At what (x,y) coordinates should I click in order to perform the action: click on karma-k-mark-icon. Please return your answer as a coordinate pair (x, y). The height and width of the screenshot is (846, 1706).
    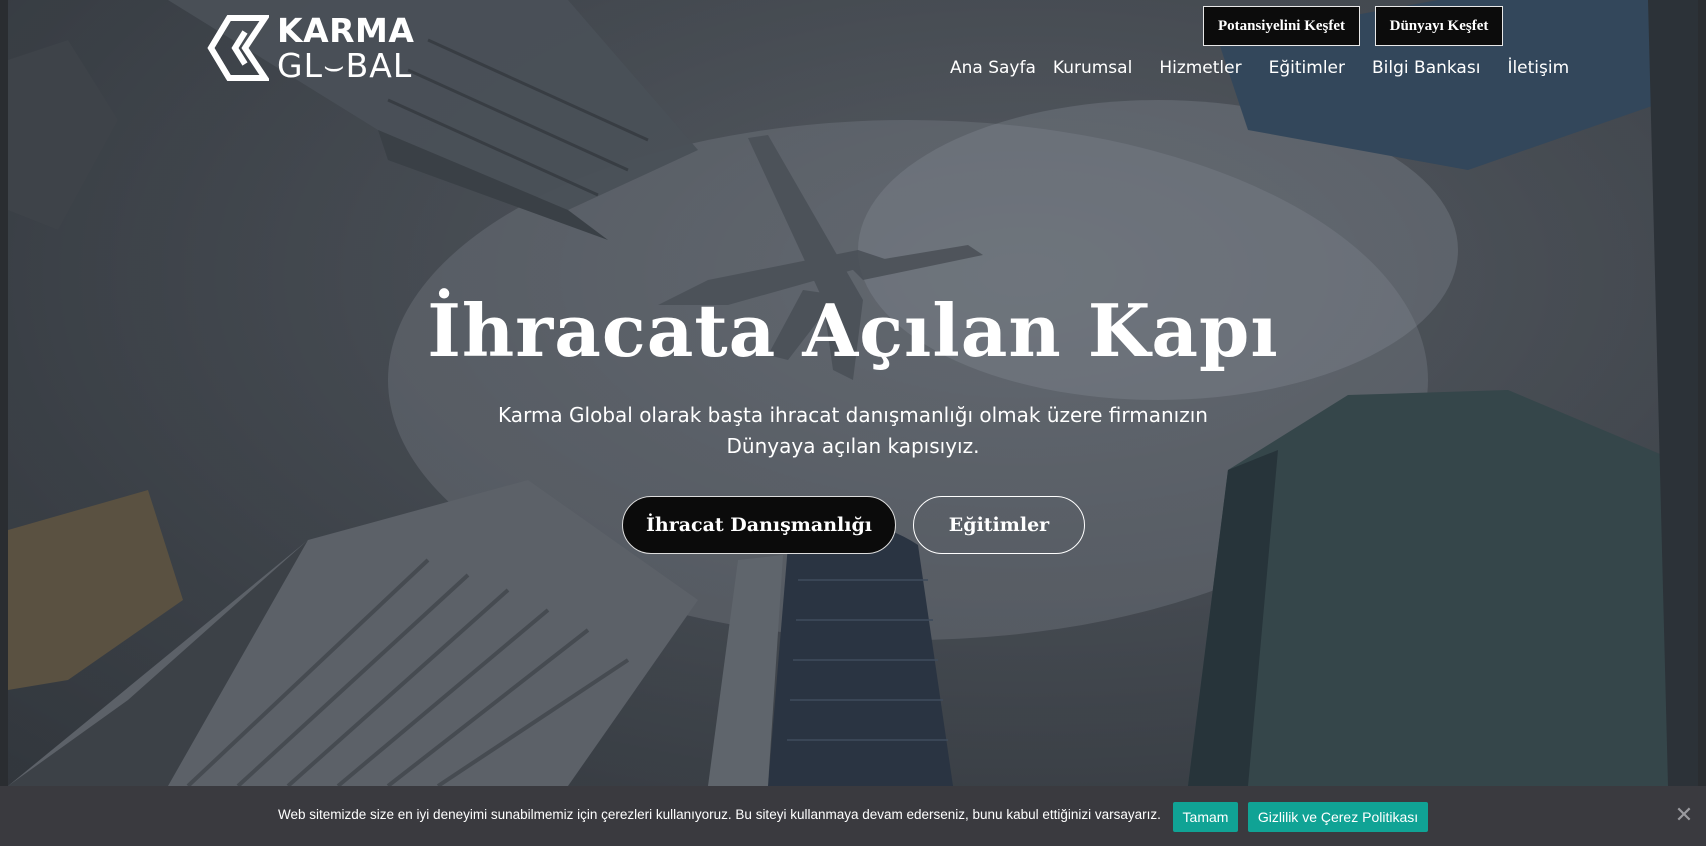
    Looking at the image, I should click on (238, 48).